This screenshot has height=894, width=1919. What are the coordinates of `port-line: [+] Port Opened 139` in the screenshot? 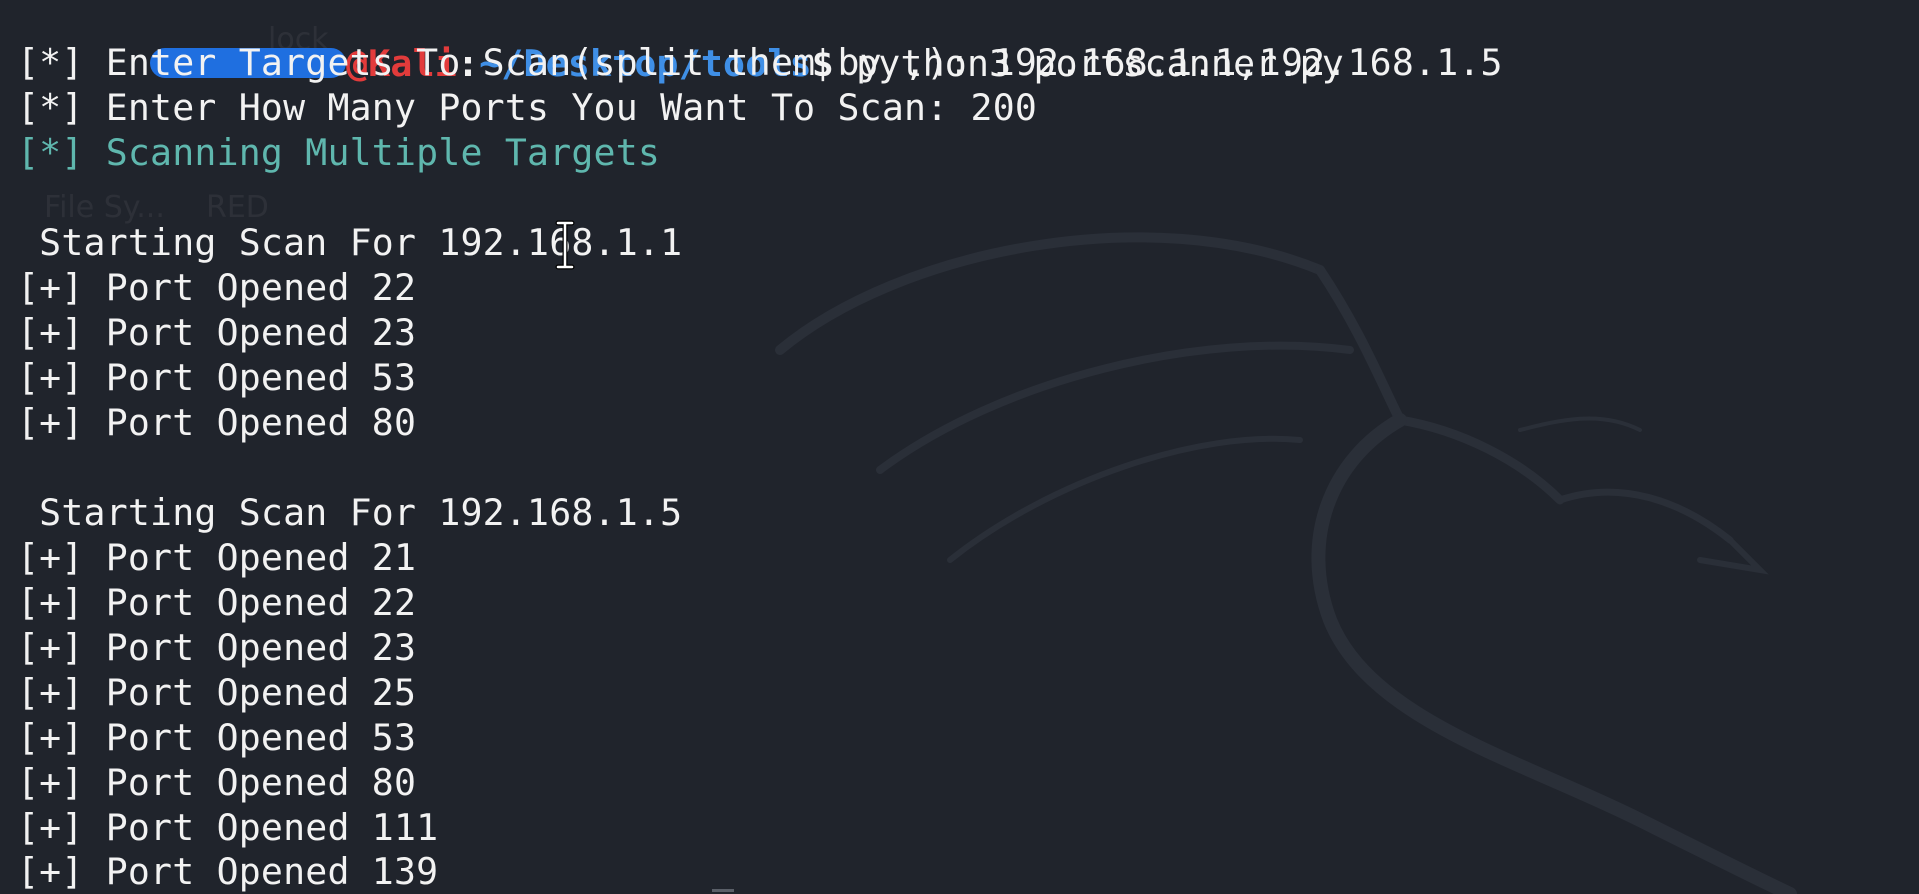 It's located at (228, 871).